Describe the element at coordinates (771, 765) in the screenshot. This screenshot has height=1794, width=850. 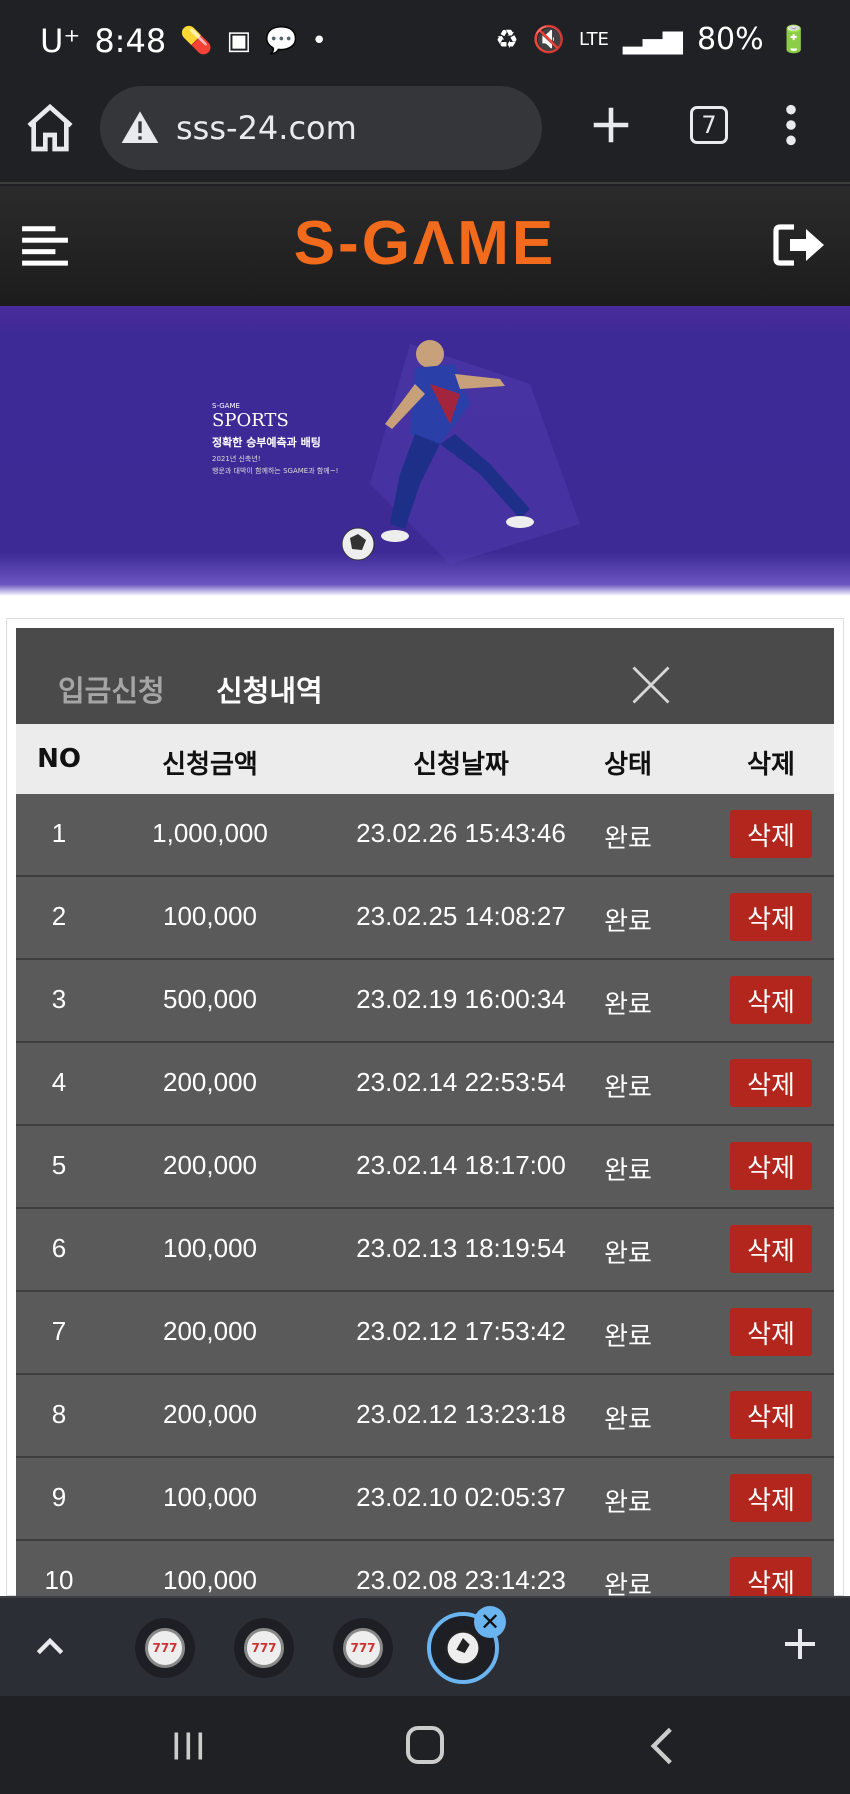
I see `column-header-delete: 삭제` at that location.